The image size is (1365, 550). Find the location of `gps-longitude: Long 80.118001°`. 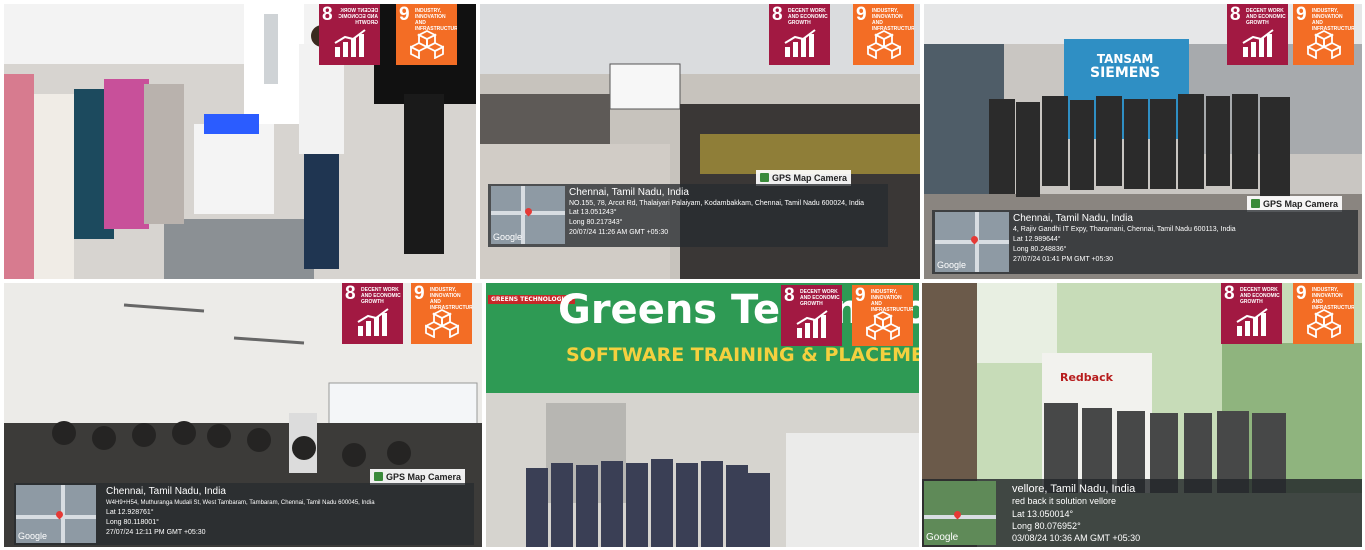

gps-longitude: Long 80.118001° is located at coordinates (132, 522).